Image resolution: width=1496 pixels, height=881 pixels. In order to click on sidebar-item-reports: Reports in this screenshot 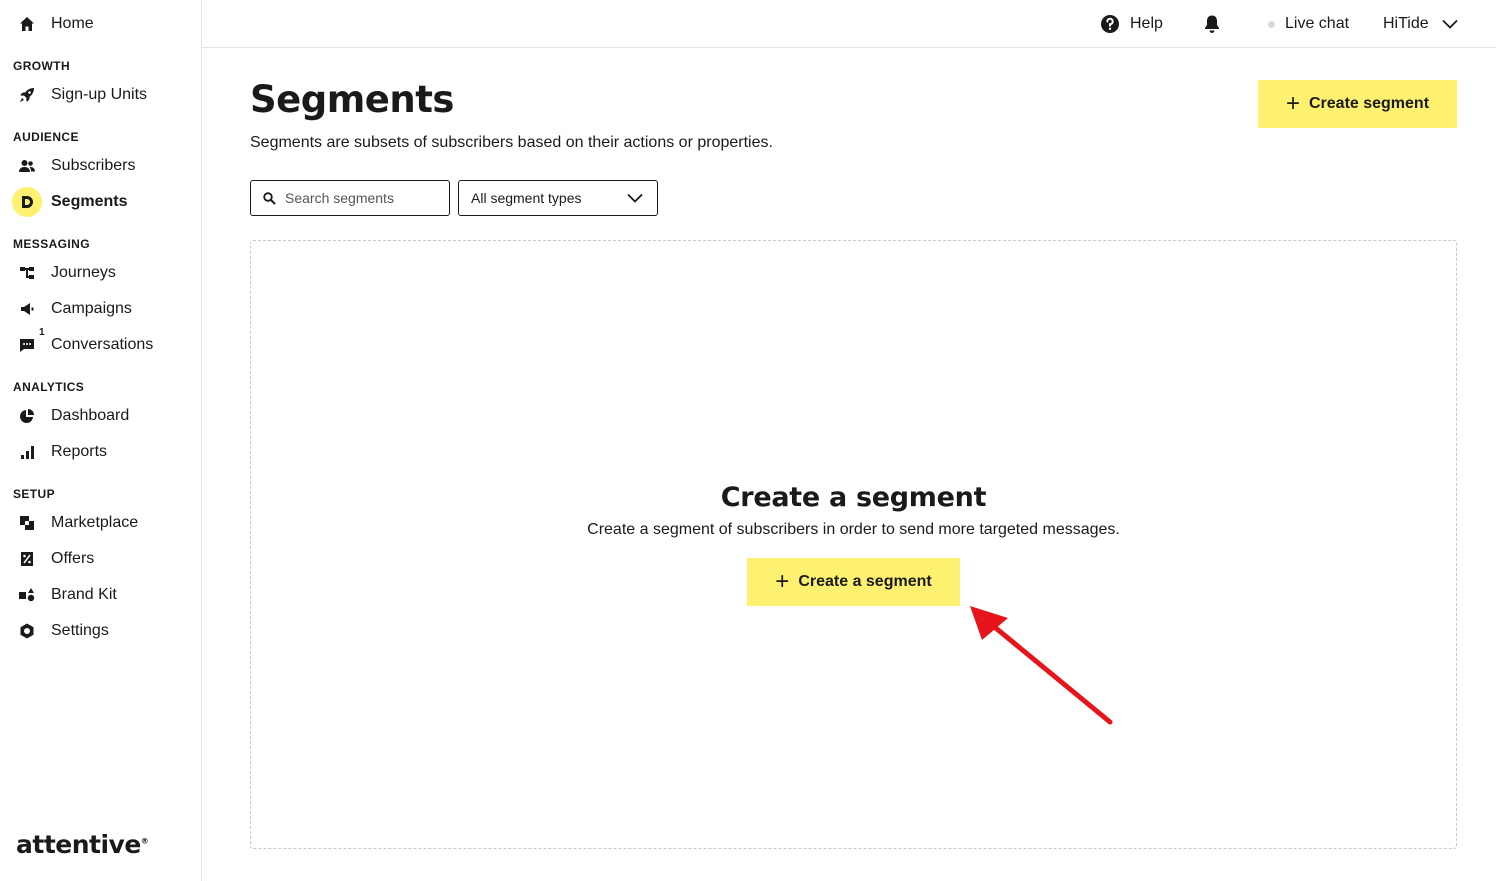, I will do `click(59, 452)`.